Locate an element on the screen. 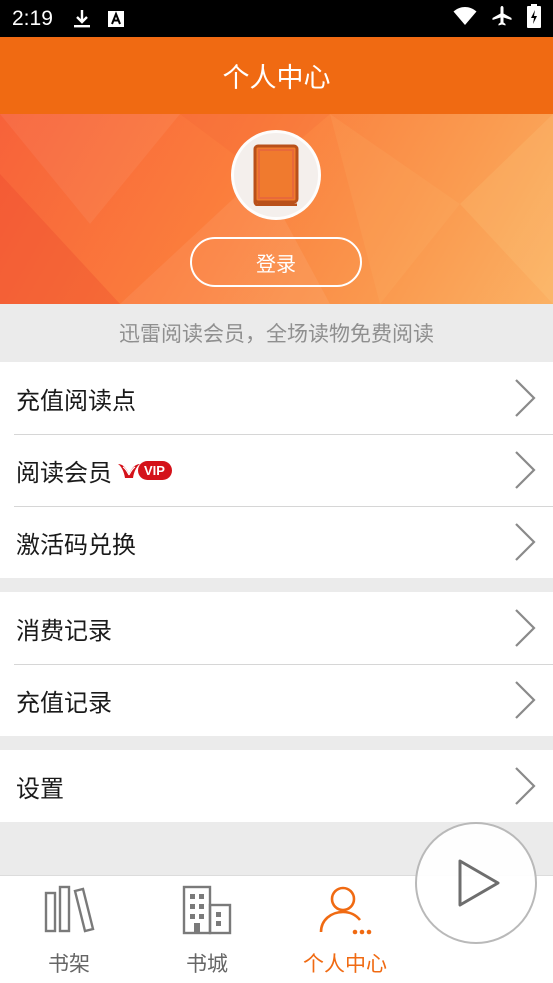 This screenshot has width=553, height=983. menu-item-label: 充值阅读点 is located at coordinates (76, 400).